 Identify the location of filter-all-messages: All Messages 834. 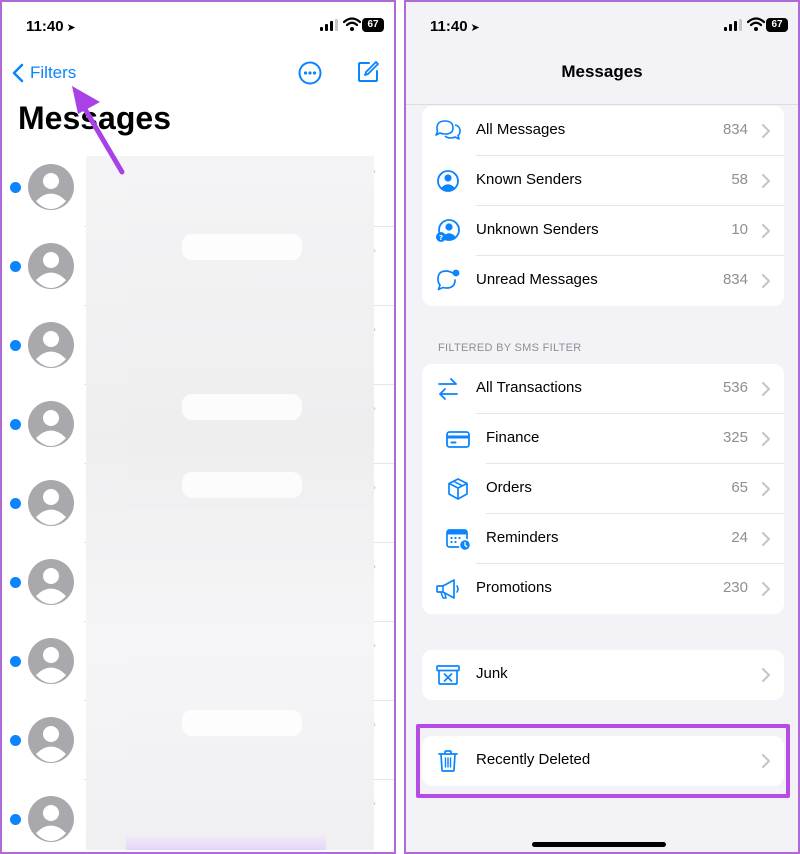
(603, 131).